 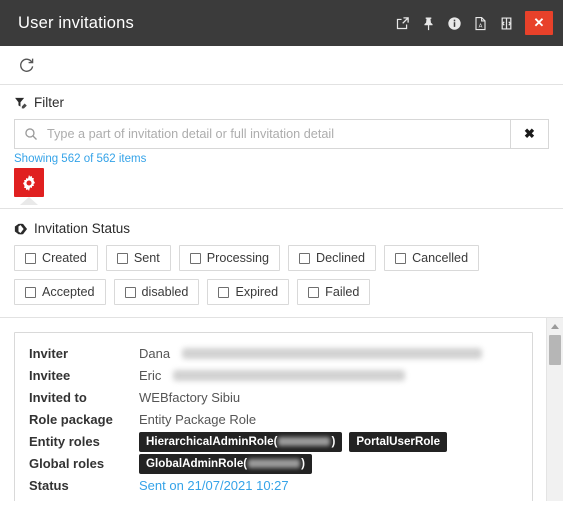 I want to click on detail-value-invitee: Eric, so click(x=272, y=375).